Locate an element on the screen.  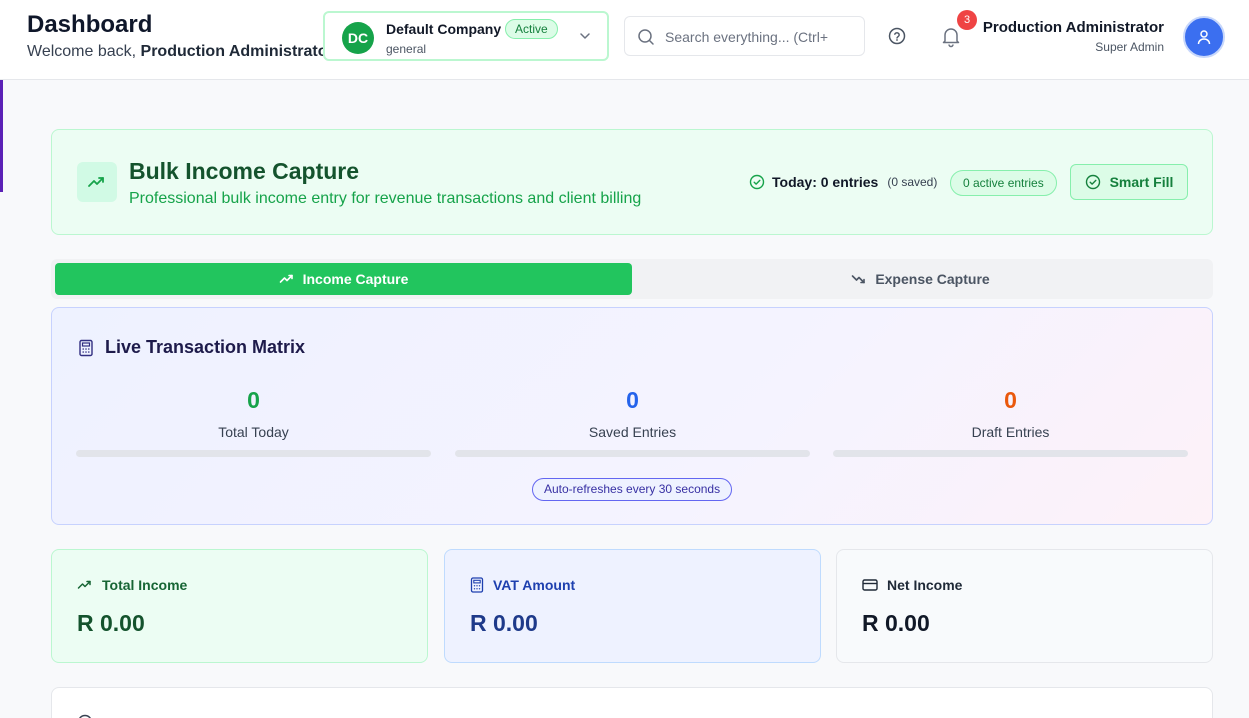
card-header is located at coordinates (85, 716).